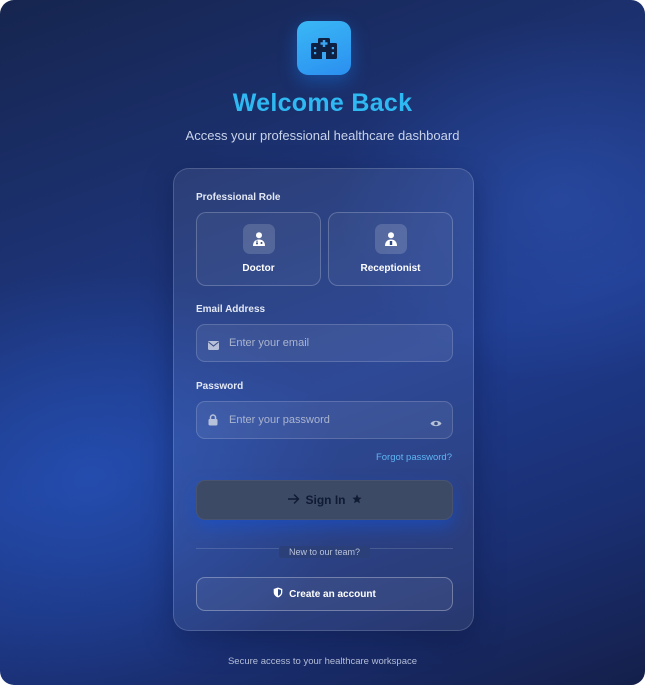 The width and height of the screenshot is (645, 685). What do you see at coordinates (322, 103) in the screenshot?
I see `page-title: Welcome Back` at bounding box center [322, 103].